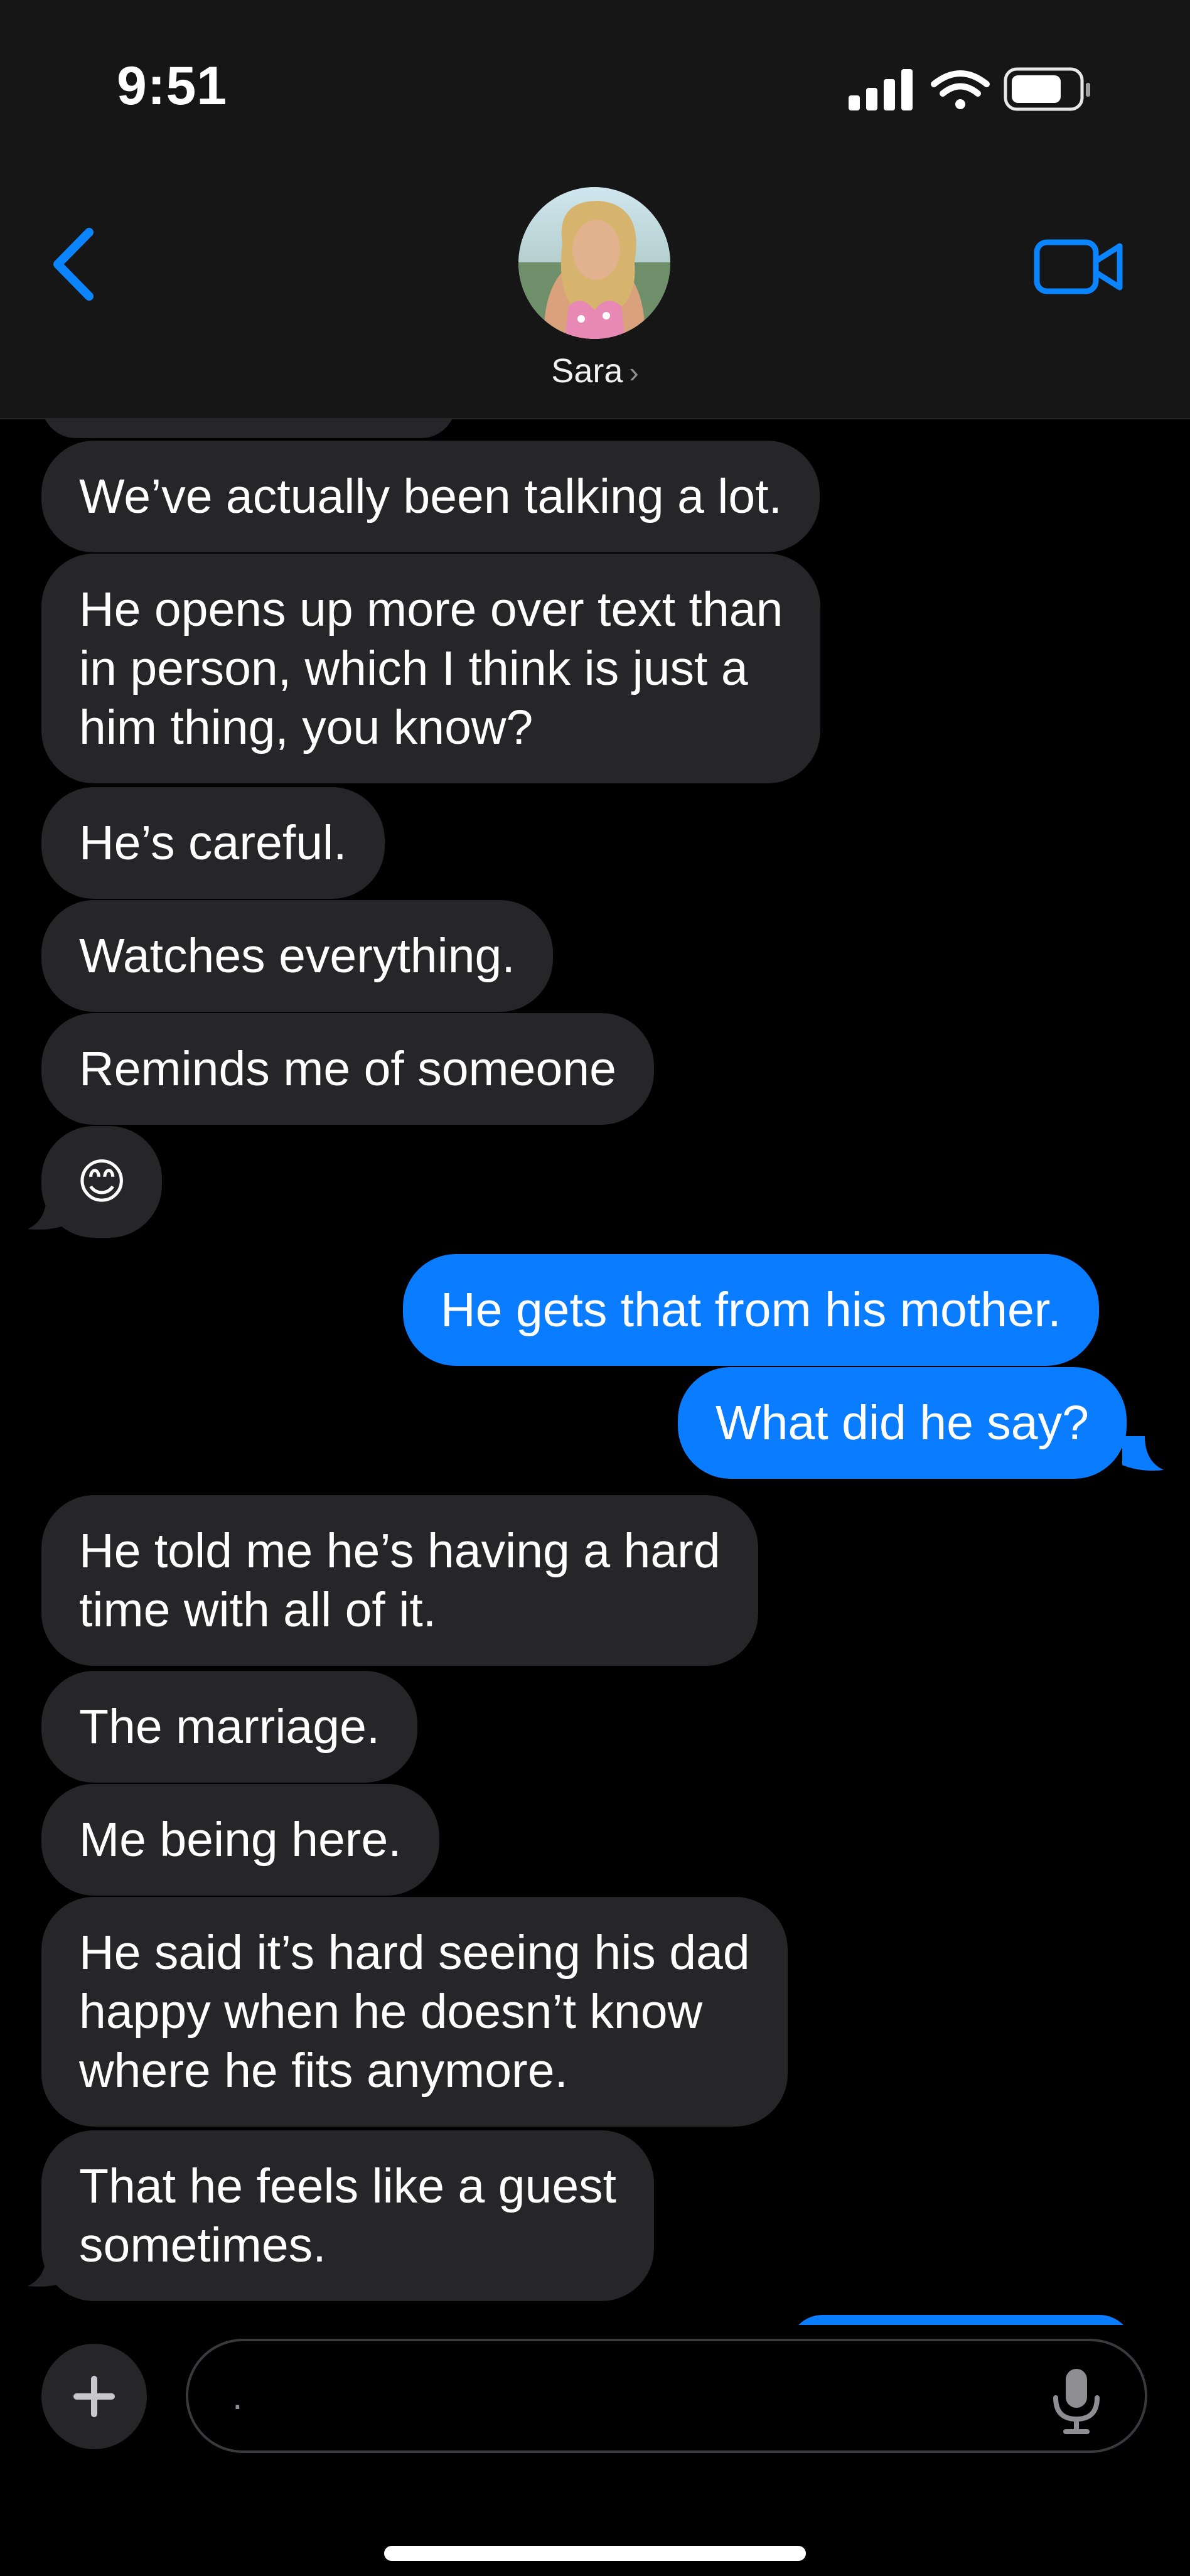  I want to click on message-text: We’ve actually been talking a lot., so click(430, 496).